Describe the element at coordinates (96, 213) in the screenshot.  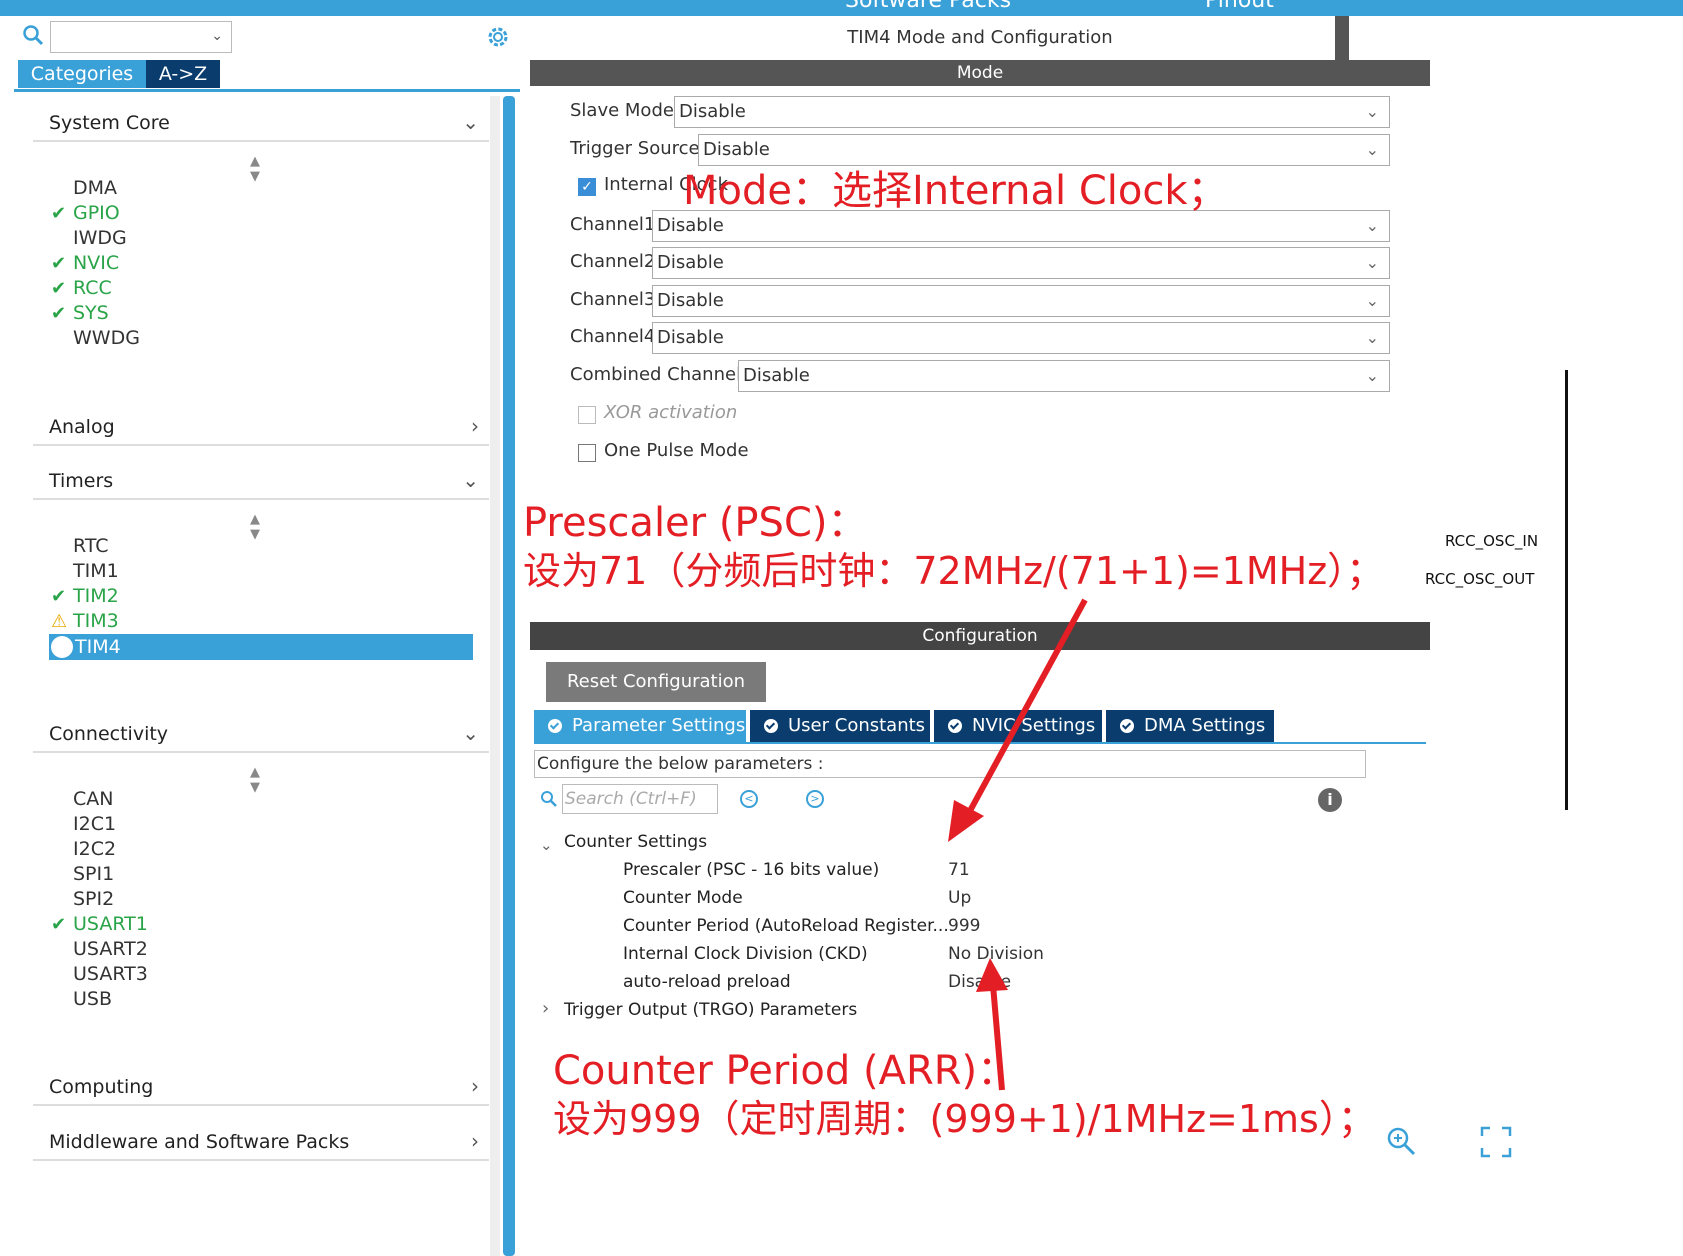
I see `item-label: GPIO` at that location.